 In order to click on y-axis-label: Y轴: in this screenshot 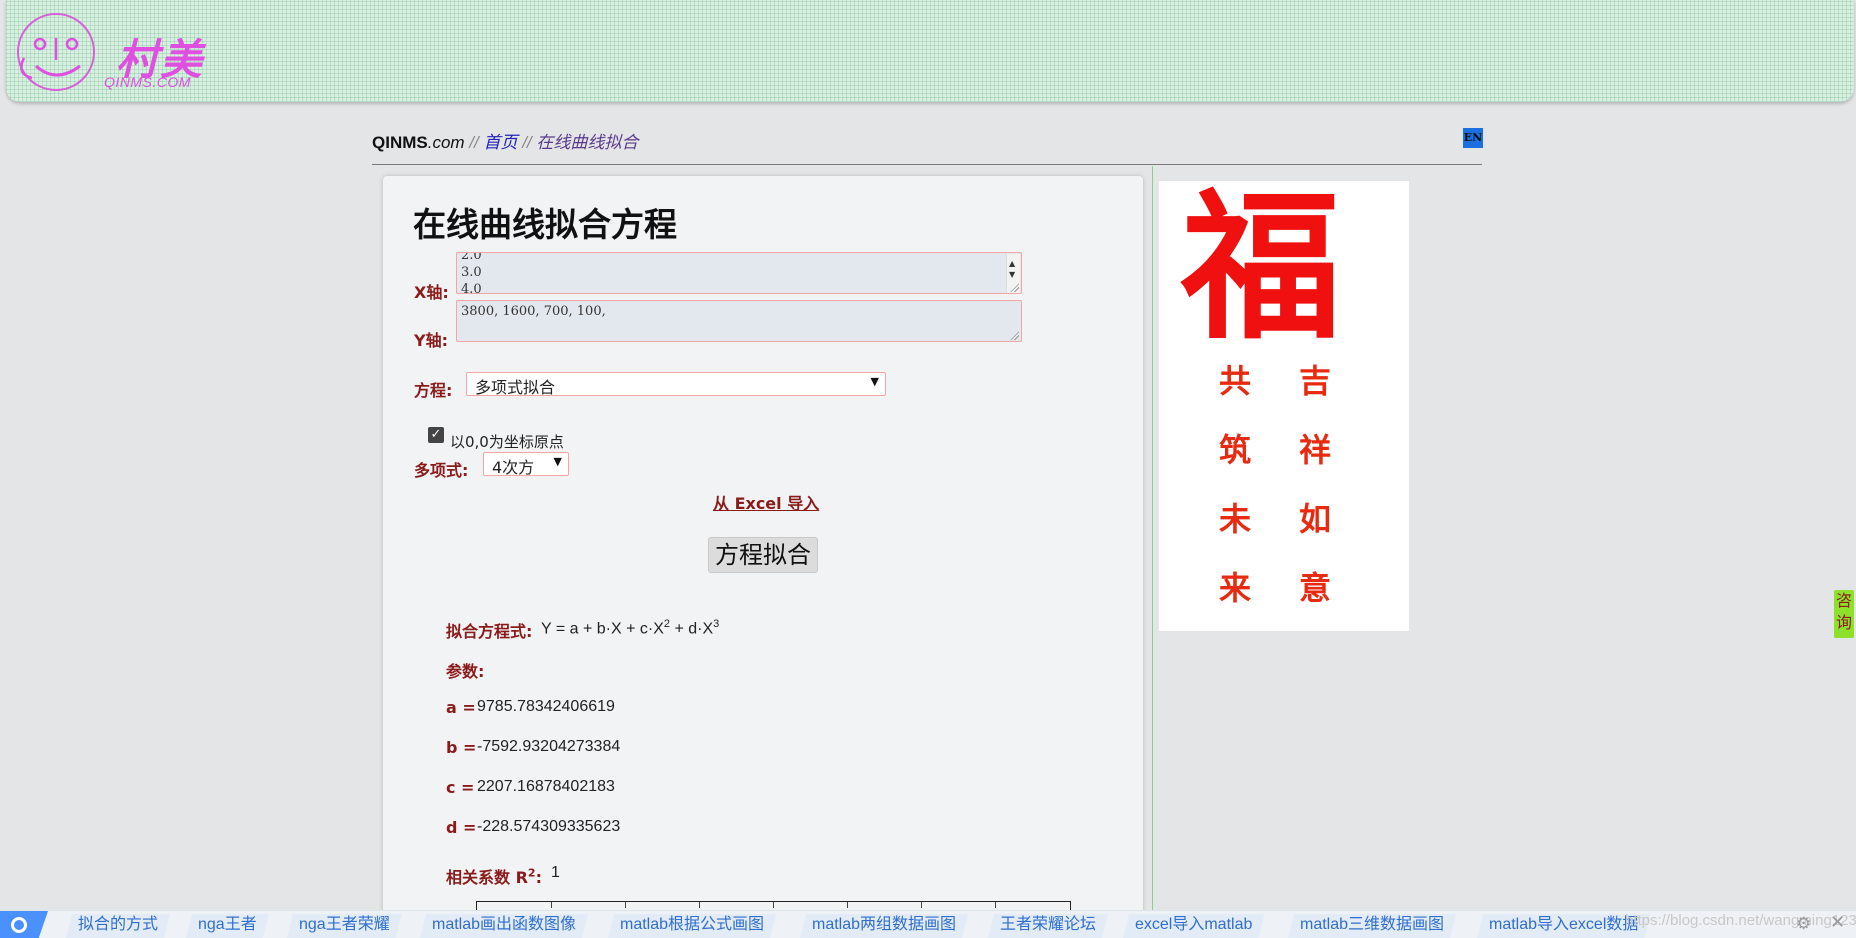, I will do `click(431, 340)`.